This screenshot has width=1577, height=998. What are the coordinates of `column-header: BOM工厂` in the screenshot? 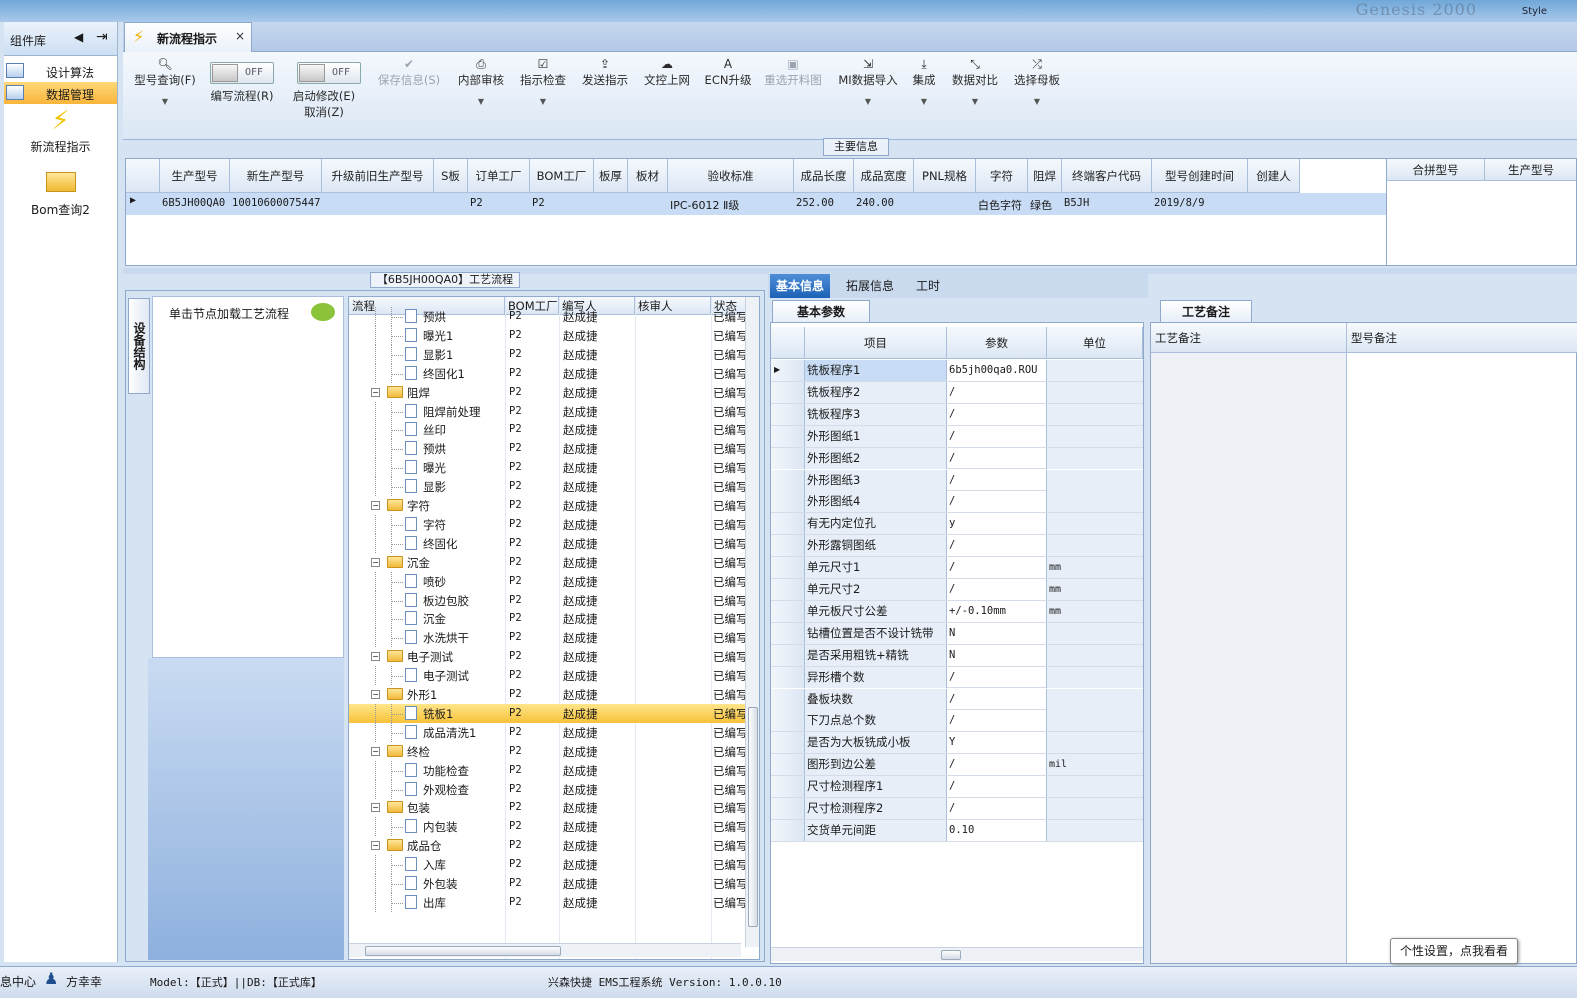 It's located at (562, 176).